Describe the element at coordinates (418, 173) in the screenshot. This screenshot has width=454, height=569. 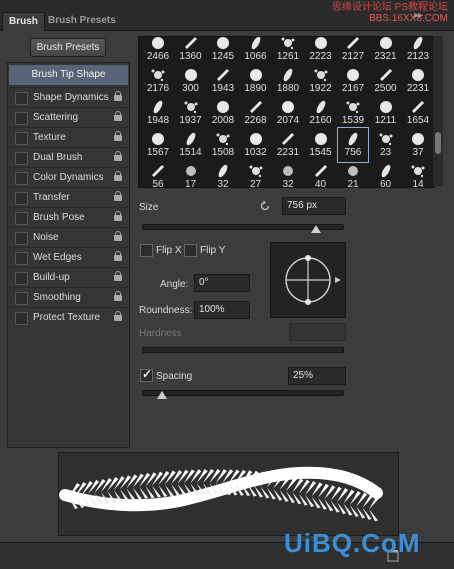
I see `brush-tip-cell: 14` at that location.